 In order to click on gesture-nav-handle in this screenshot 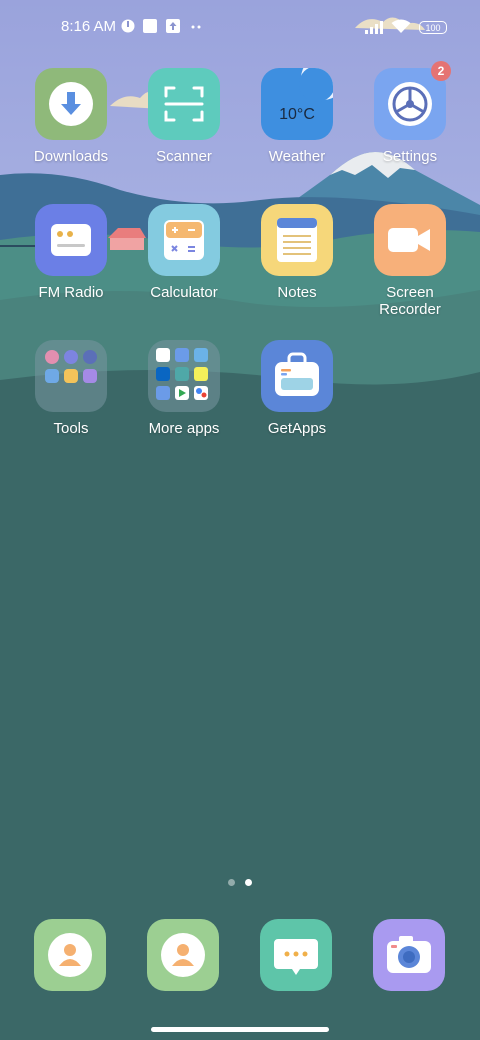, I will do `click(240, 1029)`.